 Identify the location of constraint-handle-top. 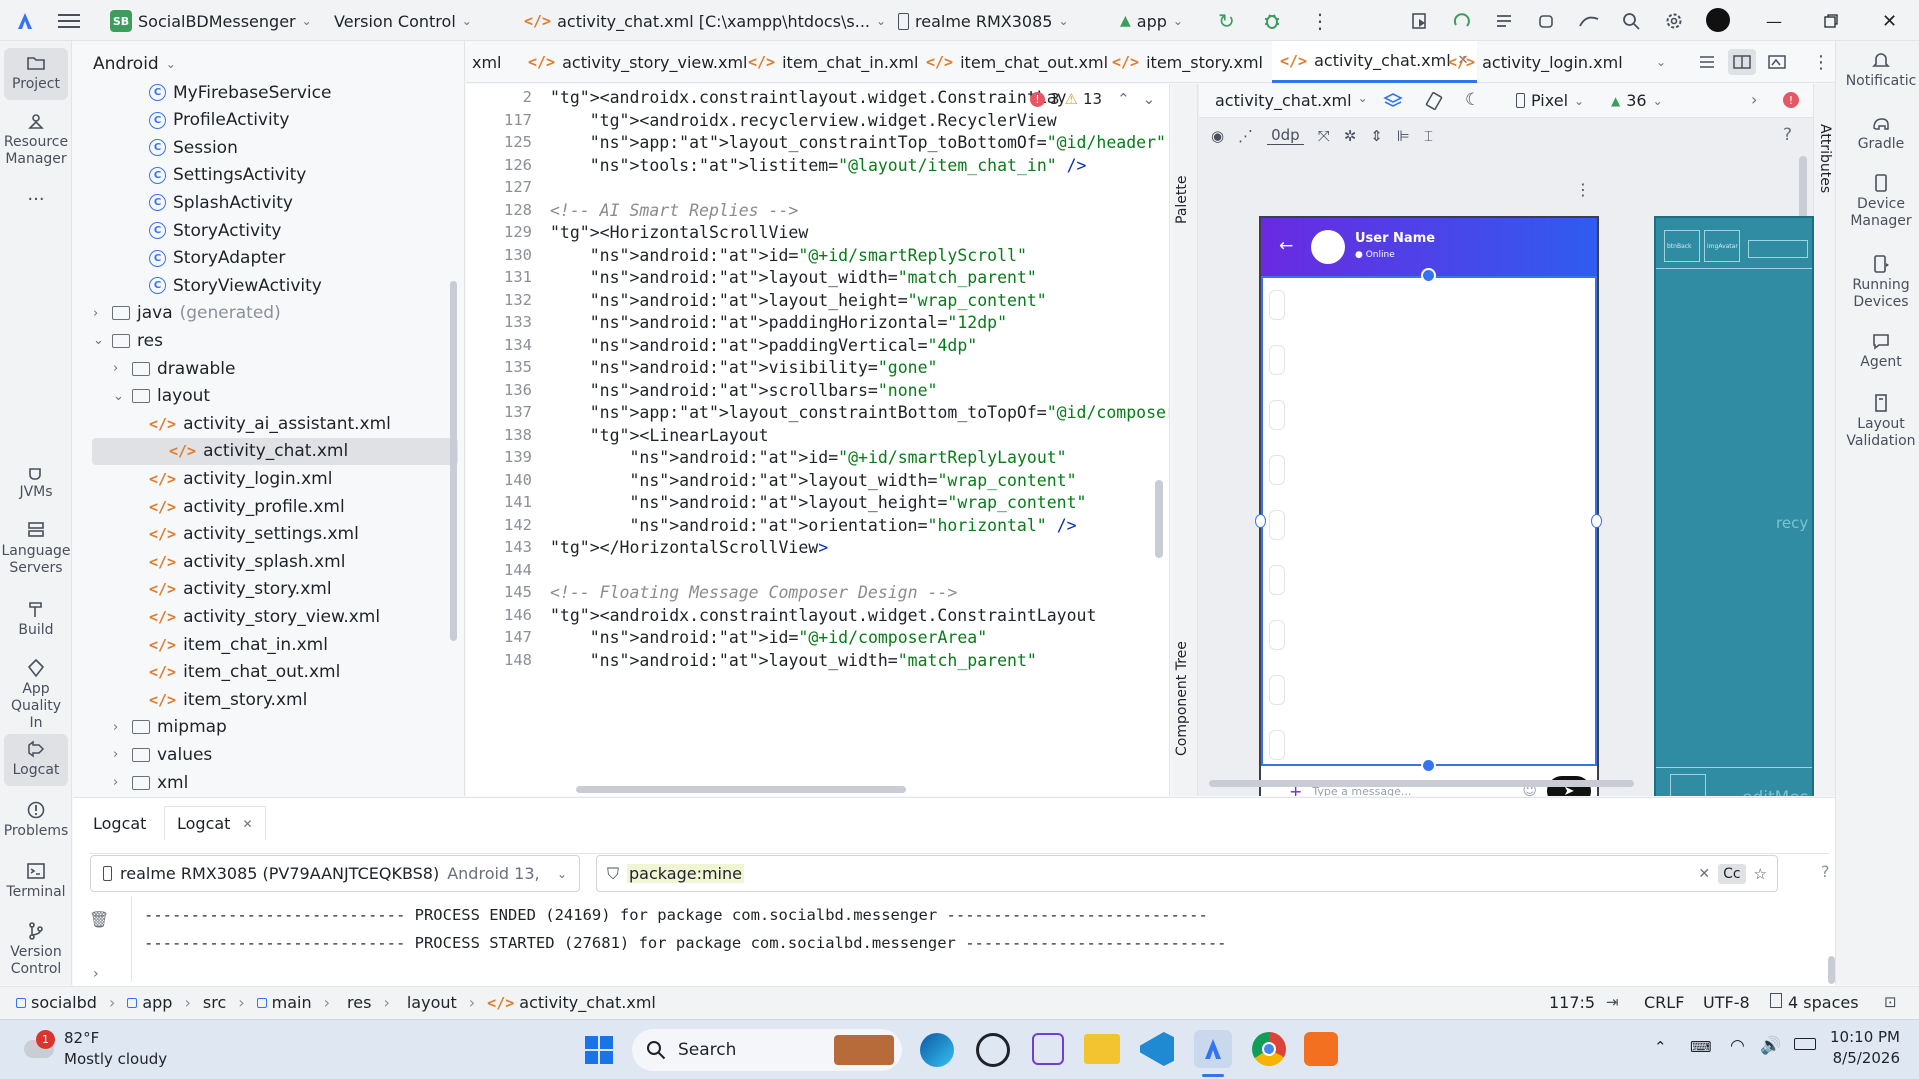
(1428, 275).